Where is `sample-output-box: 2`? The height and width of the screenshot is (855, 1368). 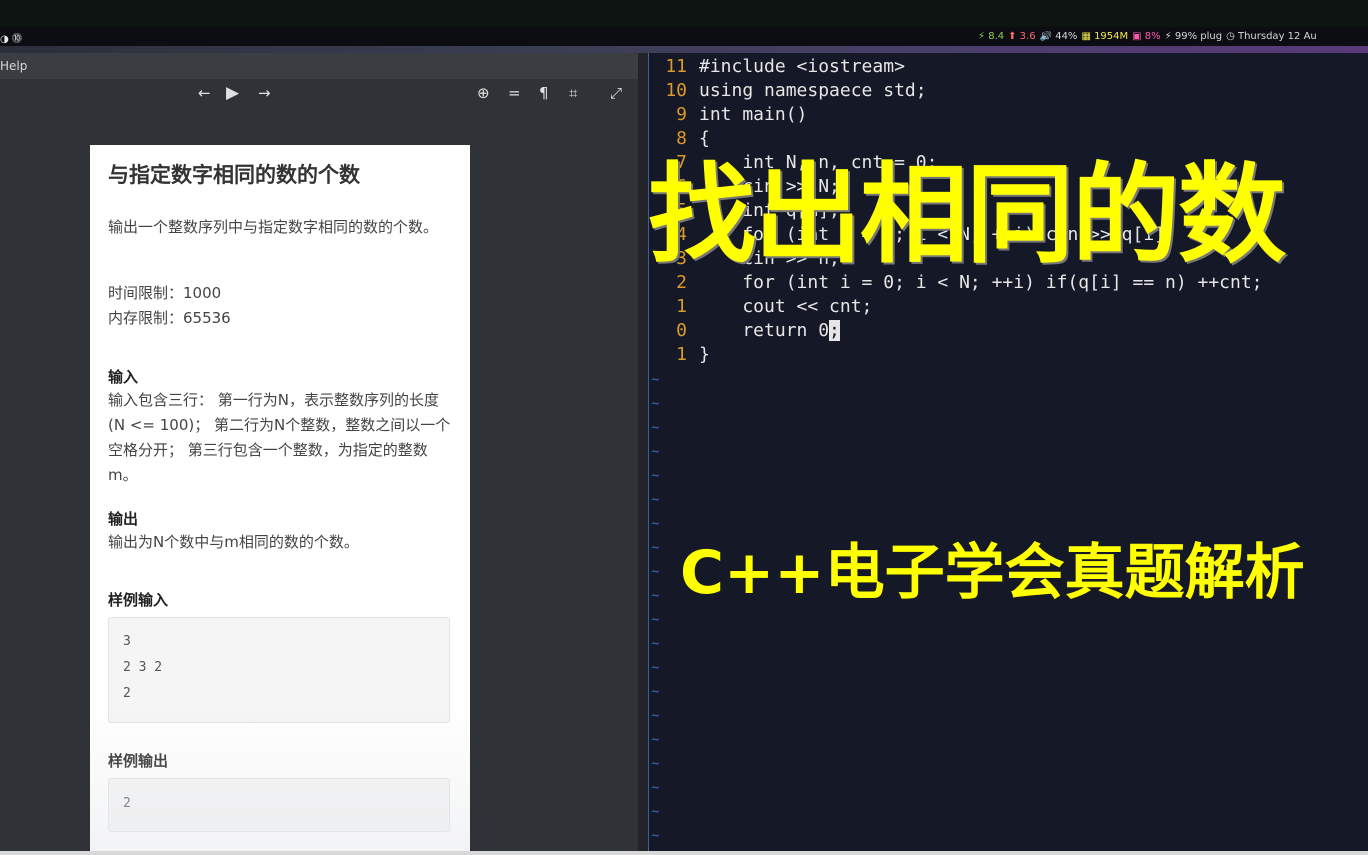 sample-output-box: 2 is located at coordinates (279, 805).